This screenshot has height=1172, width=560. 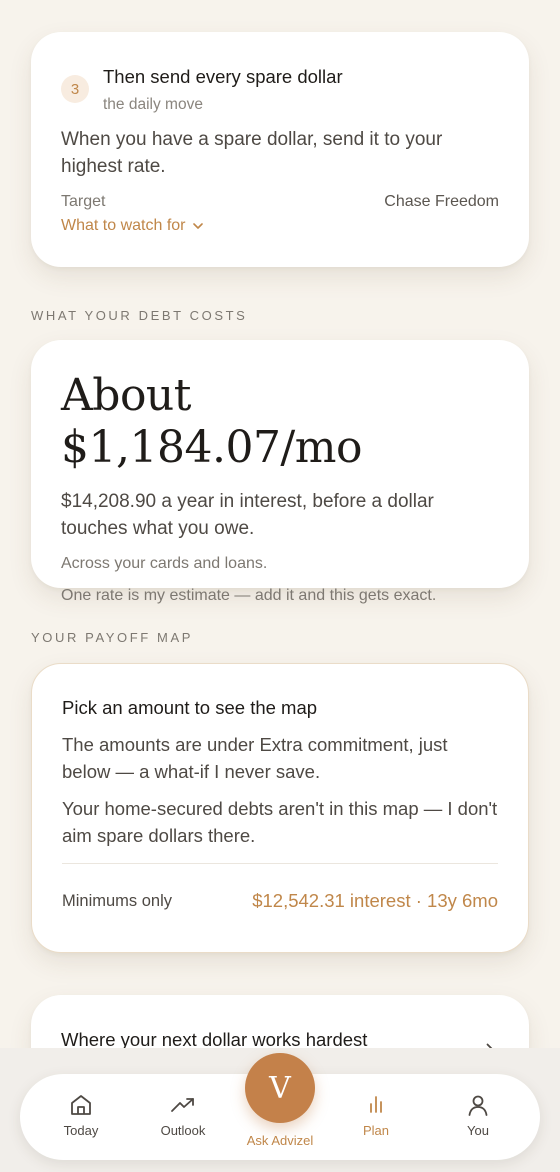 I want to click on what-to-watch-for-link: What to watch for, so click(x=132, y=226).